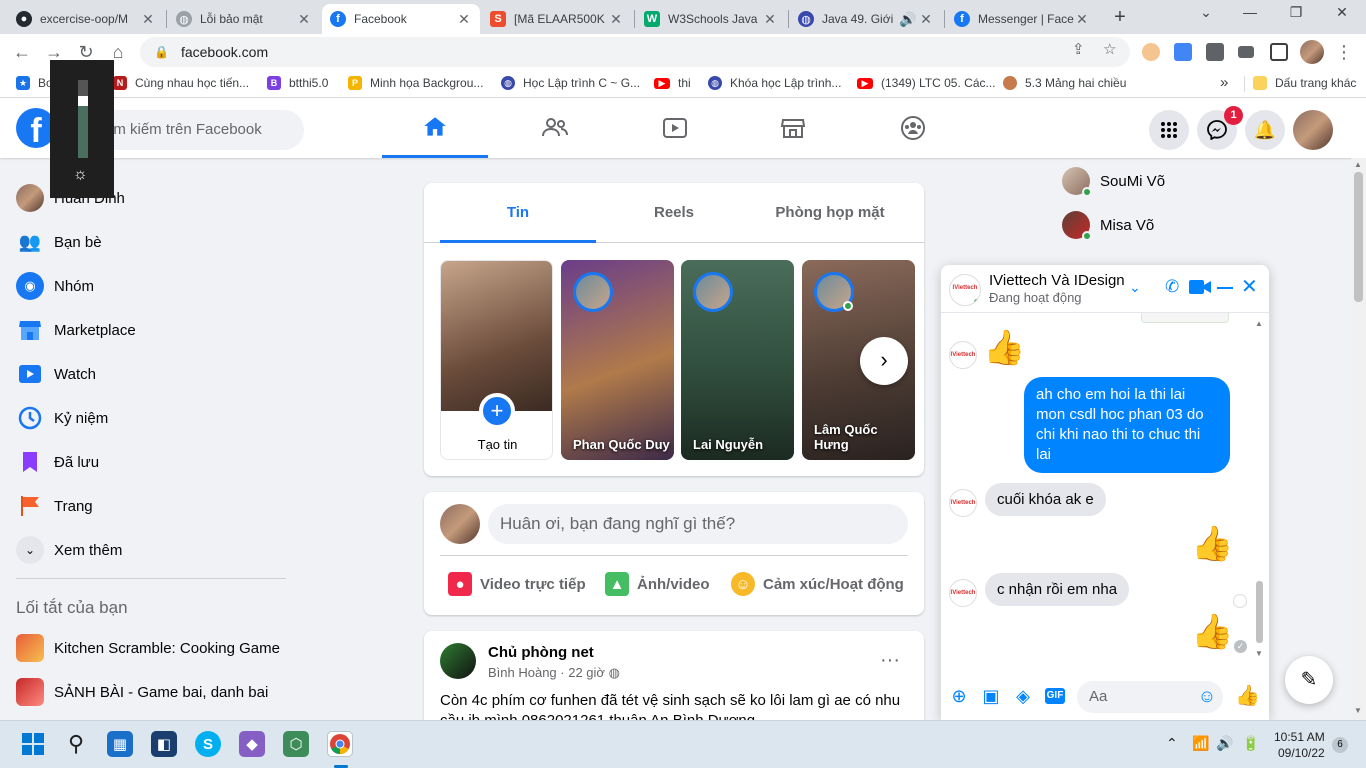  I want to click on minimize-button: —, so click(1250, 12).